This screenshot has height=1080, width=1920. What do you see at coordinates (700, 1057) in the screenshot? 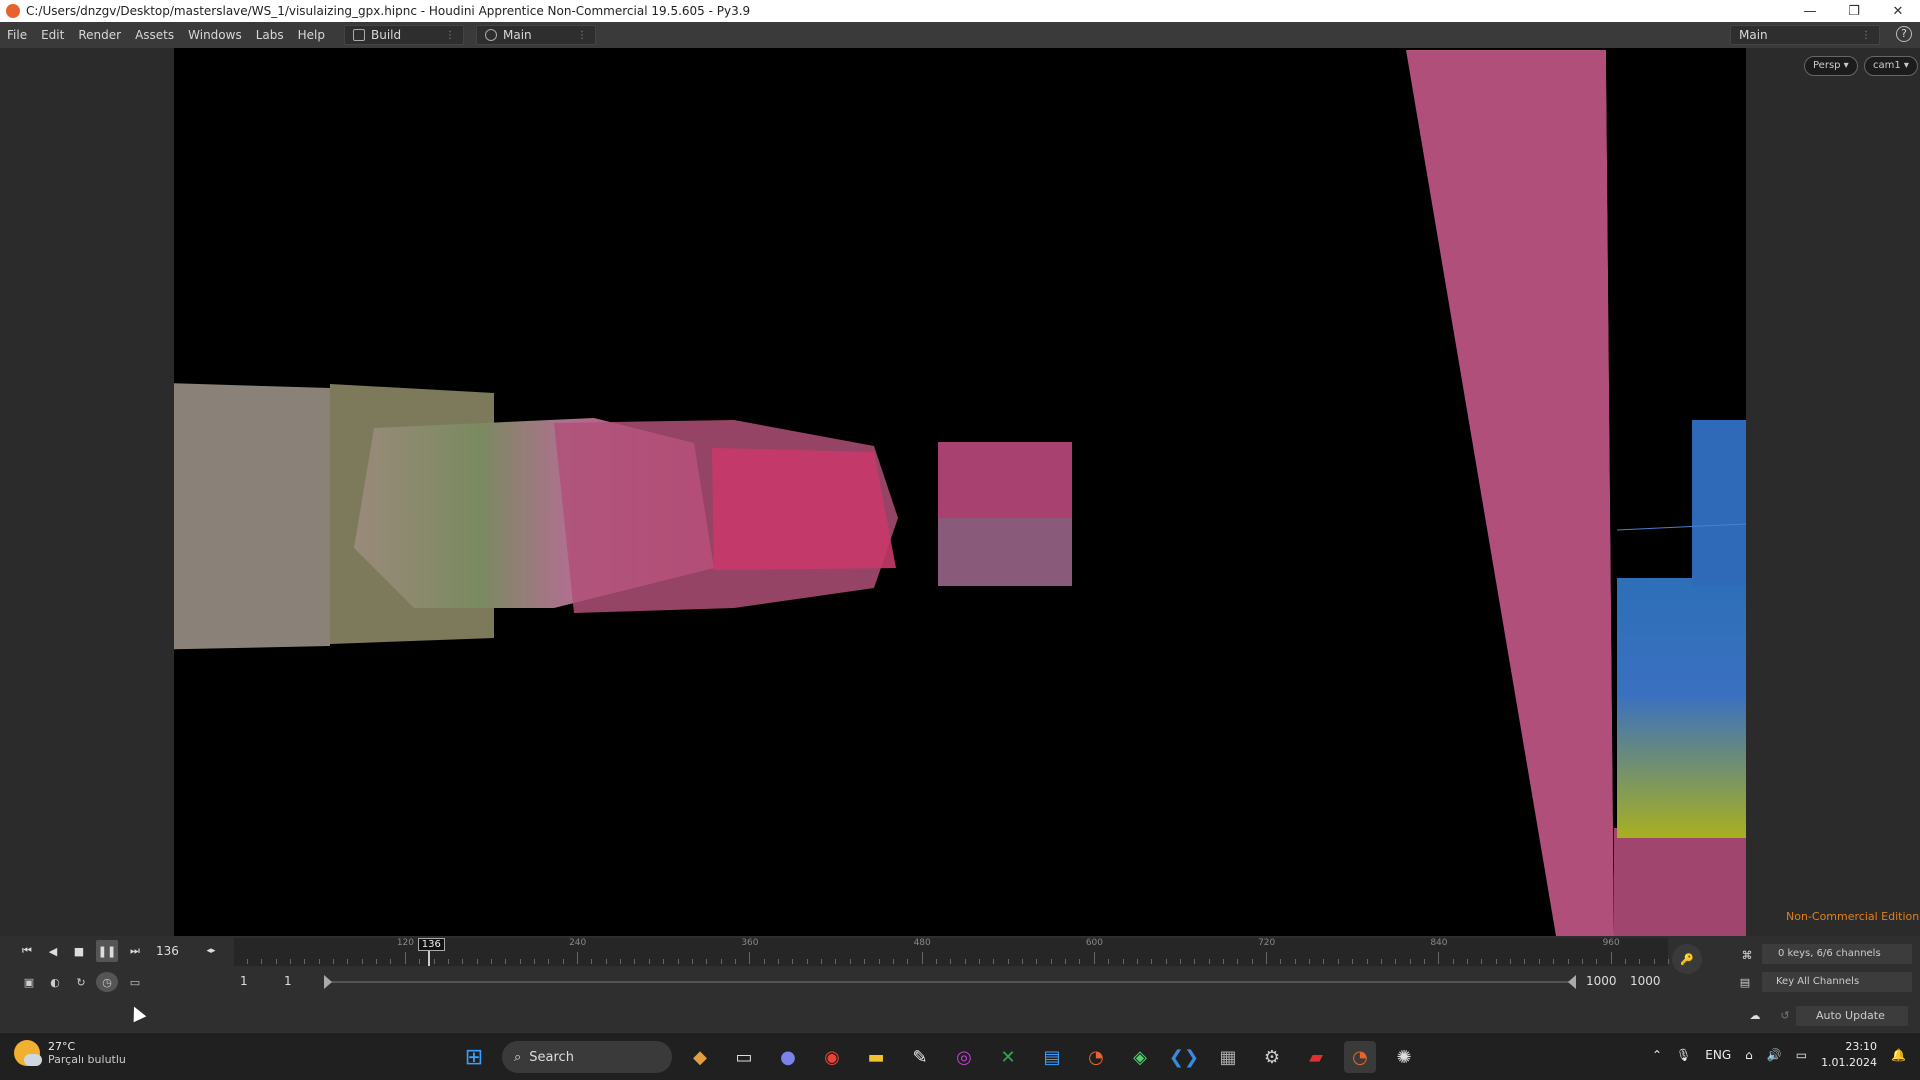
I see `widgets-icon: ◆` at bounding box center [700, 1057].